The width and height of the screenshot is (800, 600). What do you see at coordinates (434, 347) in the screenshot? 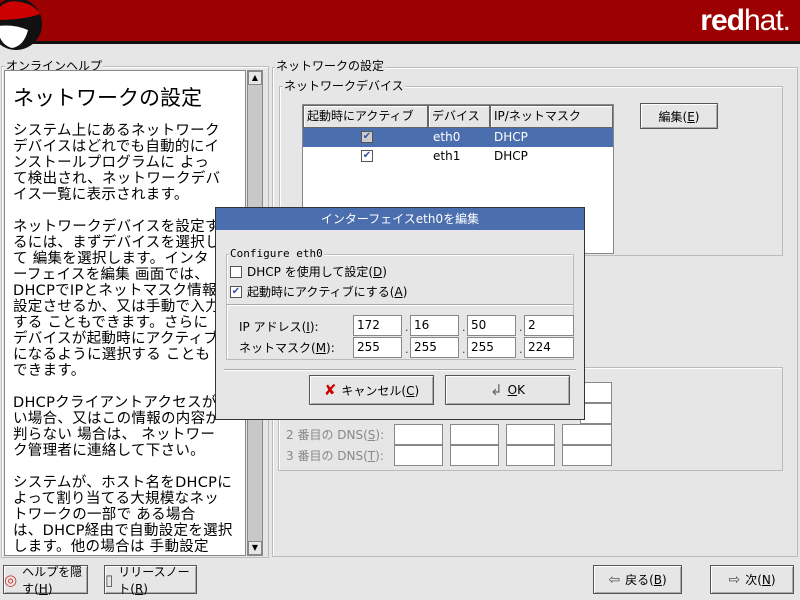
I see `mask-octet-2: 255` at bounding box center [434, 347].